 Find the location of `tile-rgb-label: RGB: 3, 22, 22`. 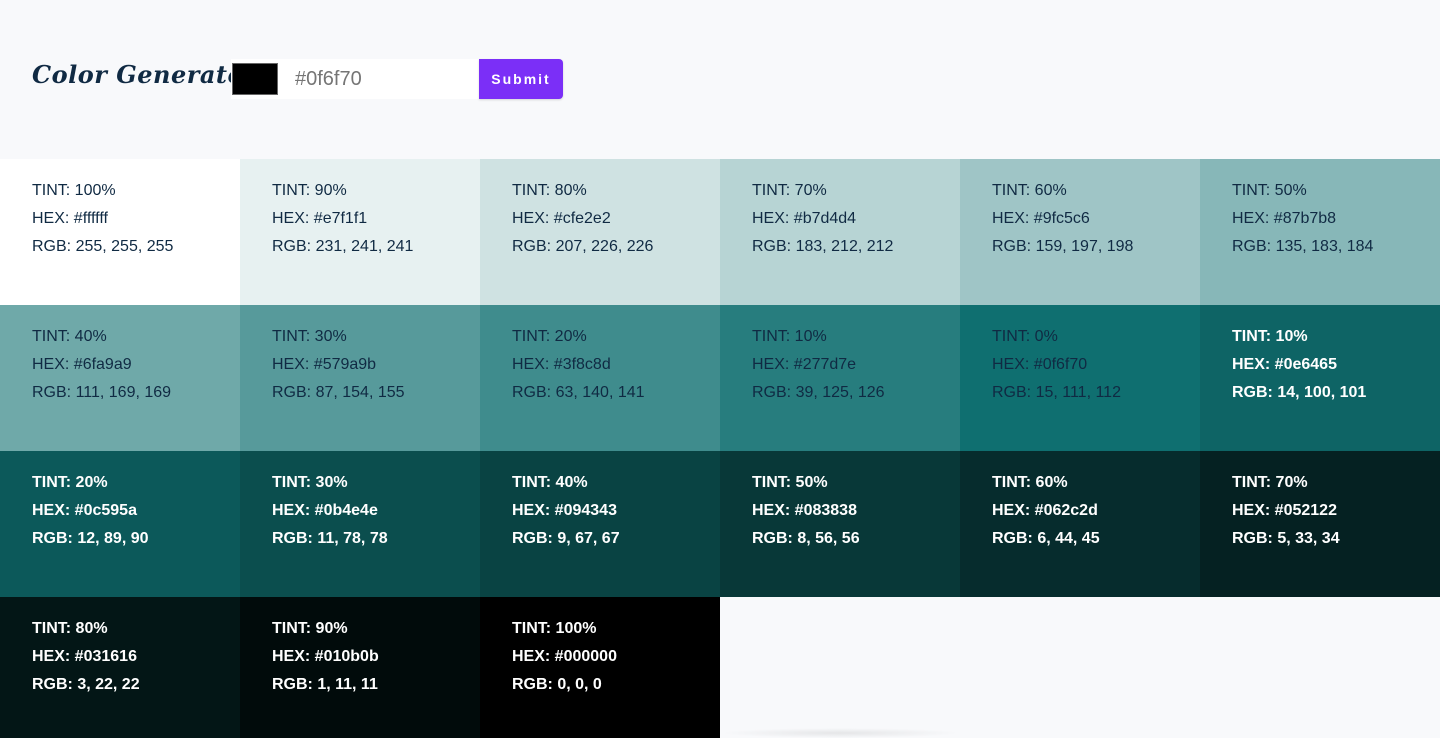

tile-rgb-label: RGB: 3, 22, 22 is located at coordinates (86, 684).